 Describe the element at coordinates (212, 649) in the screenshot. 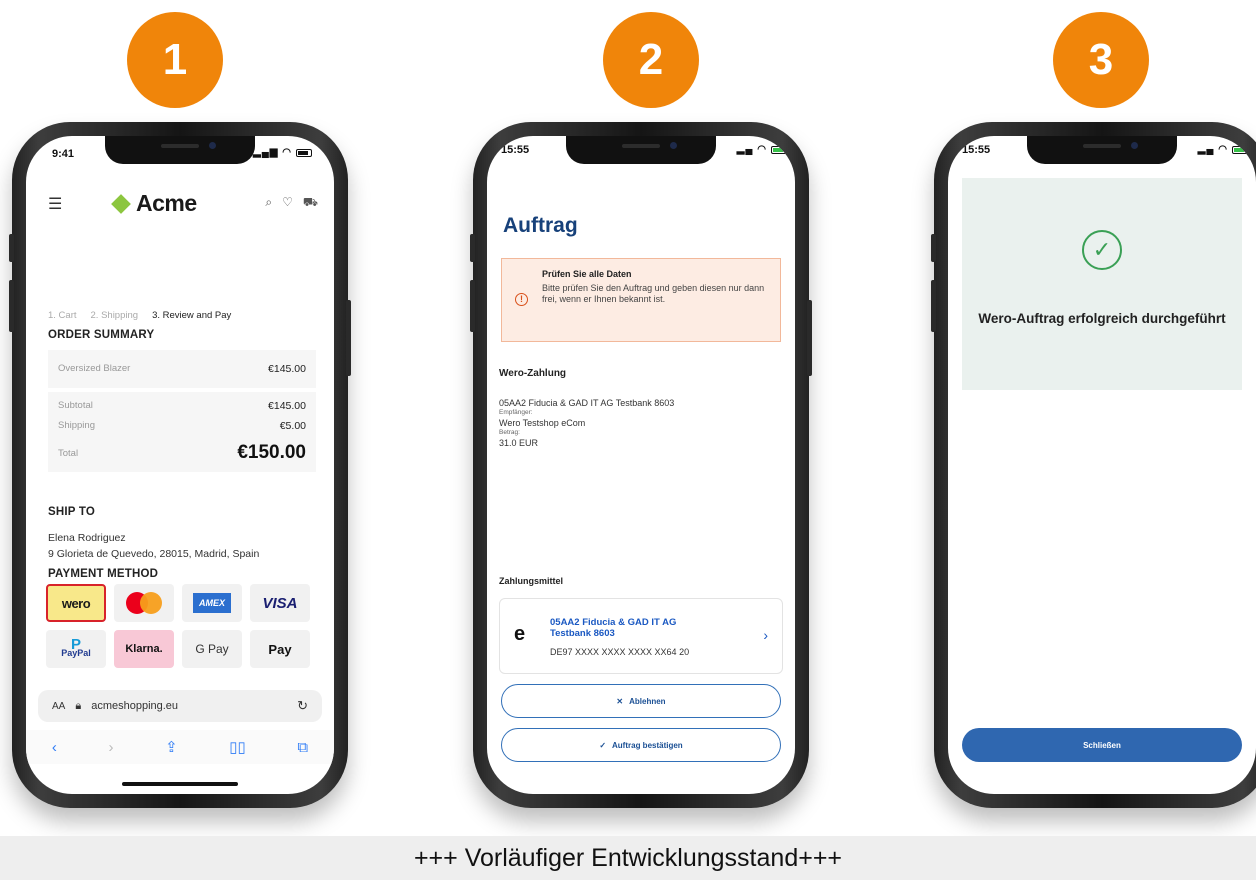

I see `pay-option-google-pay: G Pay` at that location.